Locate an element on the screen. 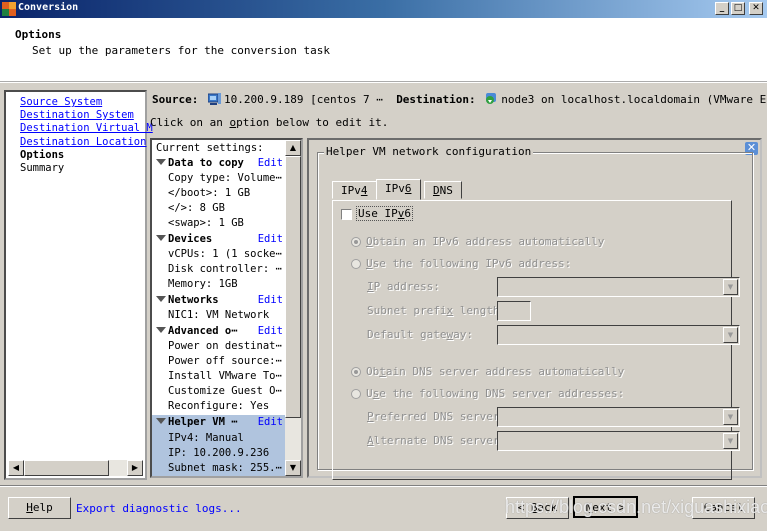  nav-destination-virtual-machine: Destination Virtual M is located at coordinates (86, 128).